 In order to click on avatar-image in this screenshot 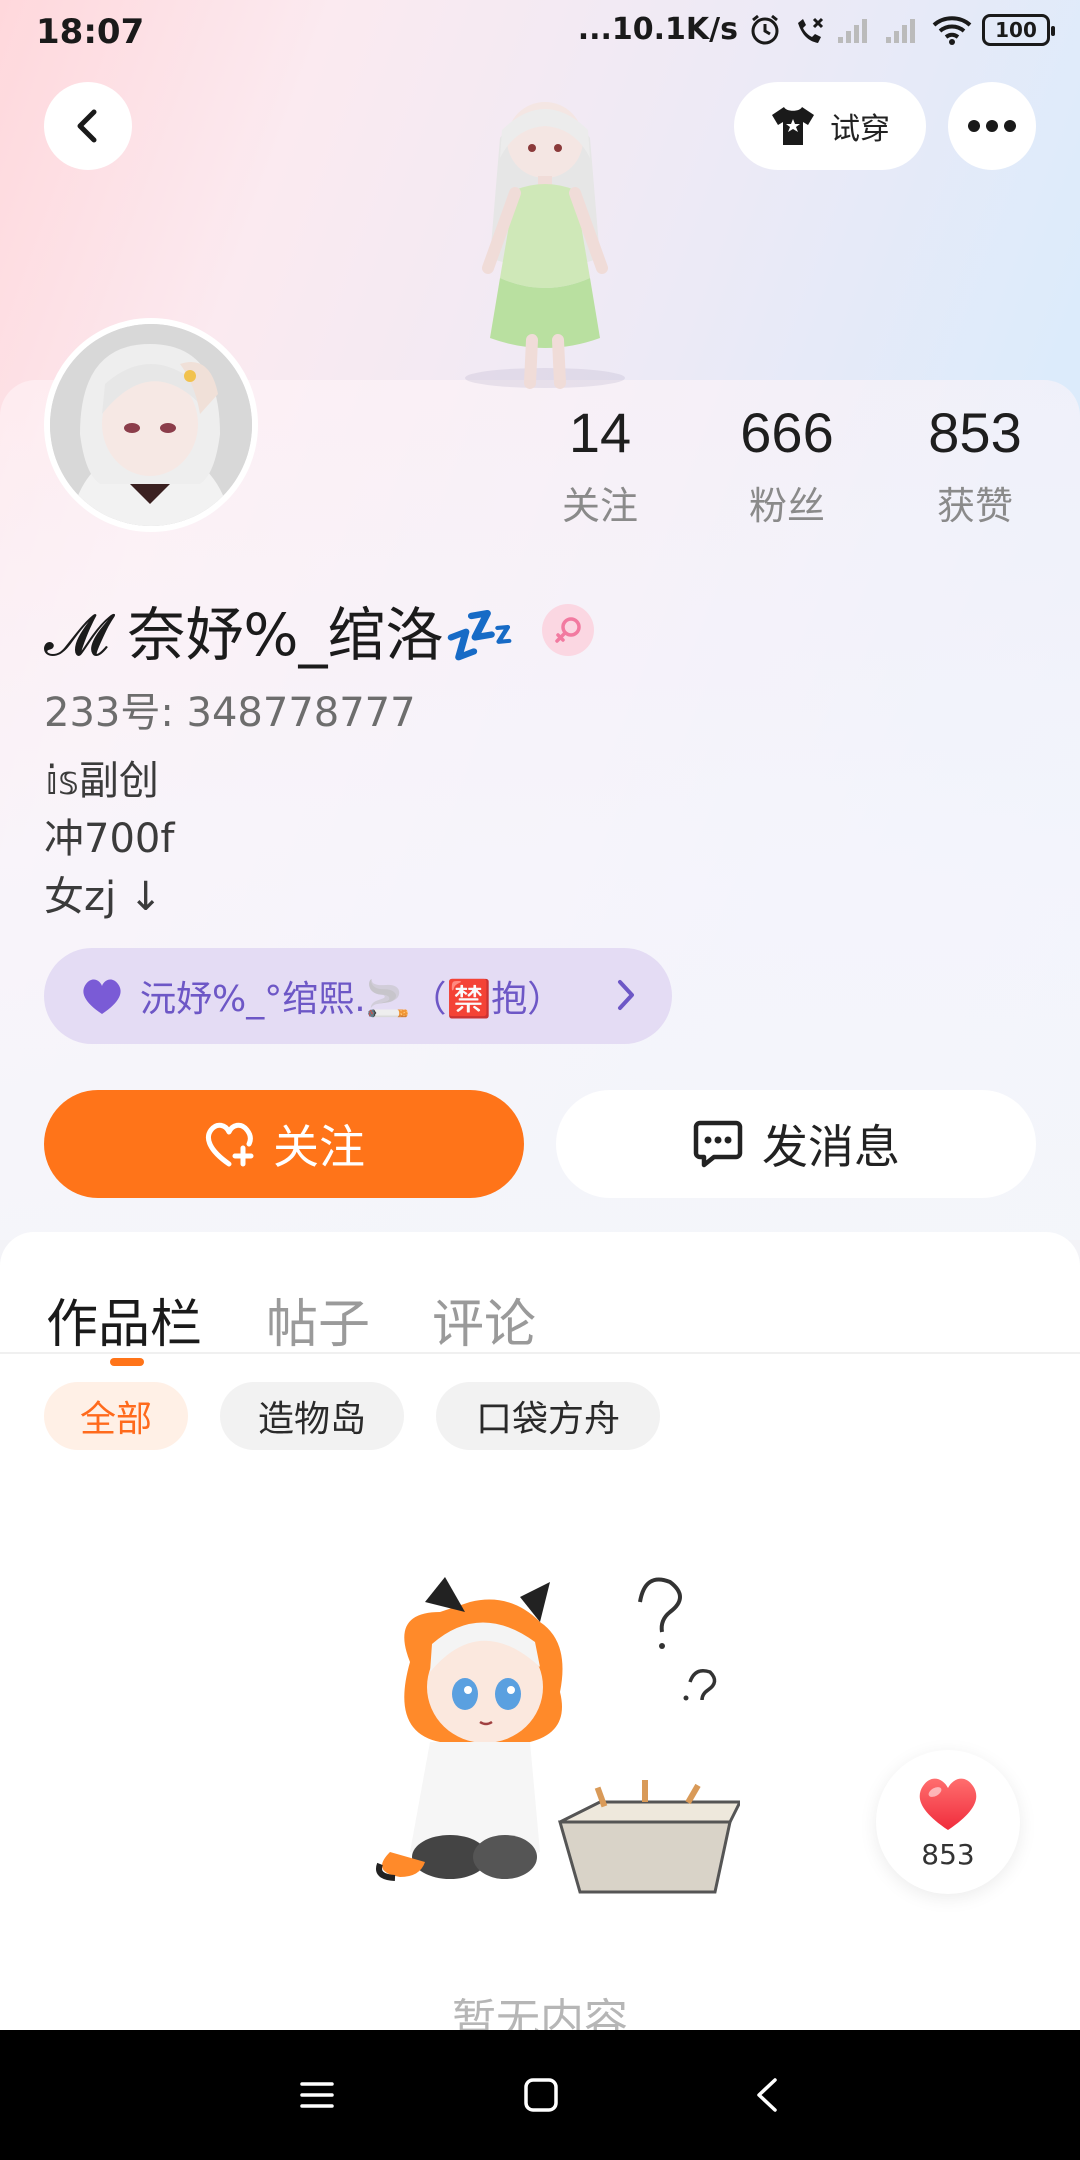, I will do `click(151, 425)`.